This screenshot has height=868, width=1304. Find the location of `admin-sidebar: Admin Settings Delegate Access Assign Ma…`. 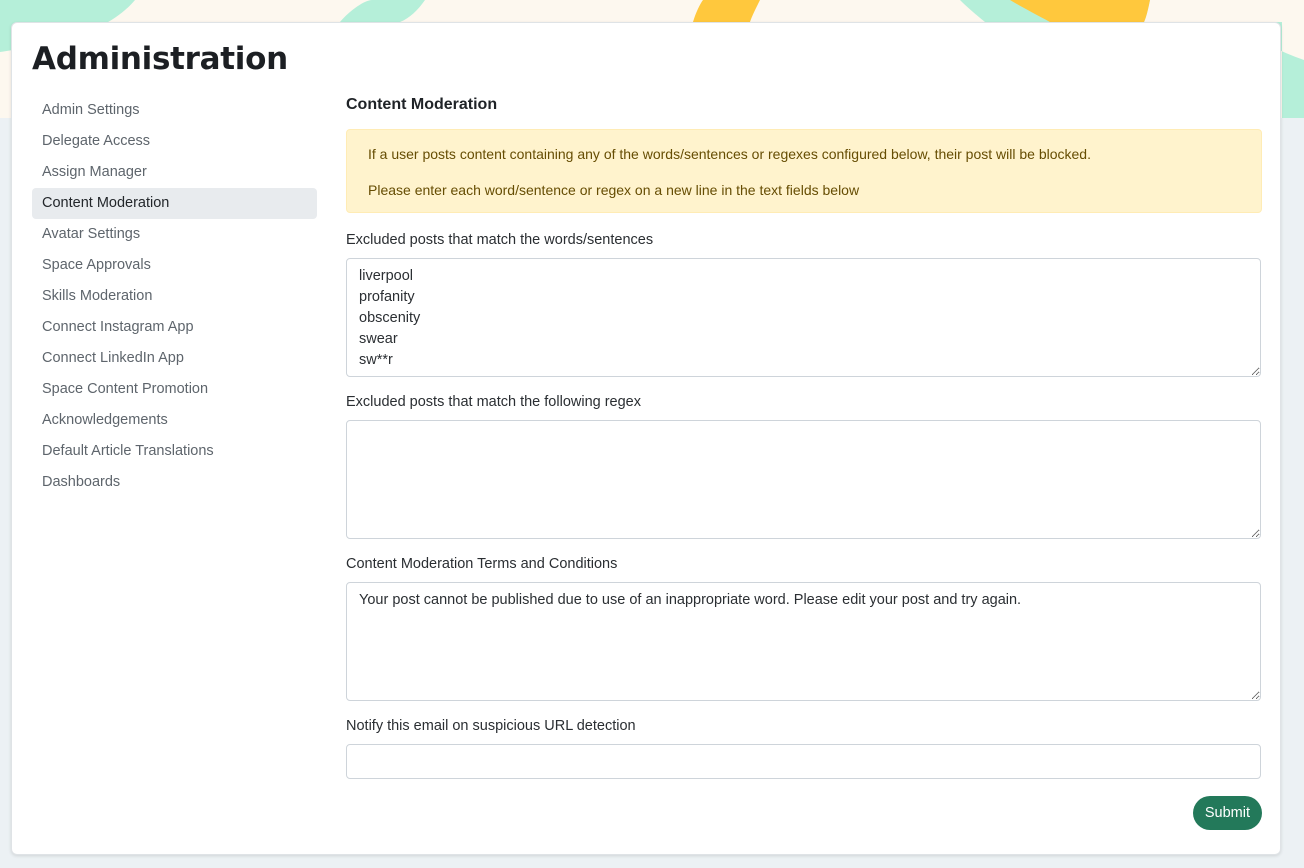

admin-sidebar: Admin Settings Delegate Access Assign Ma… is located at coordinates (174, 296).